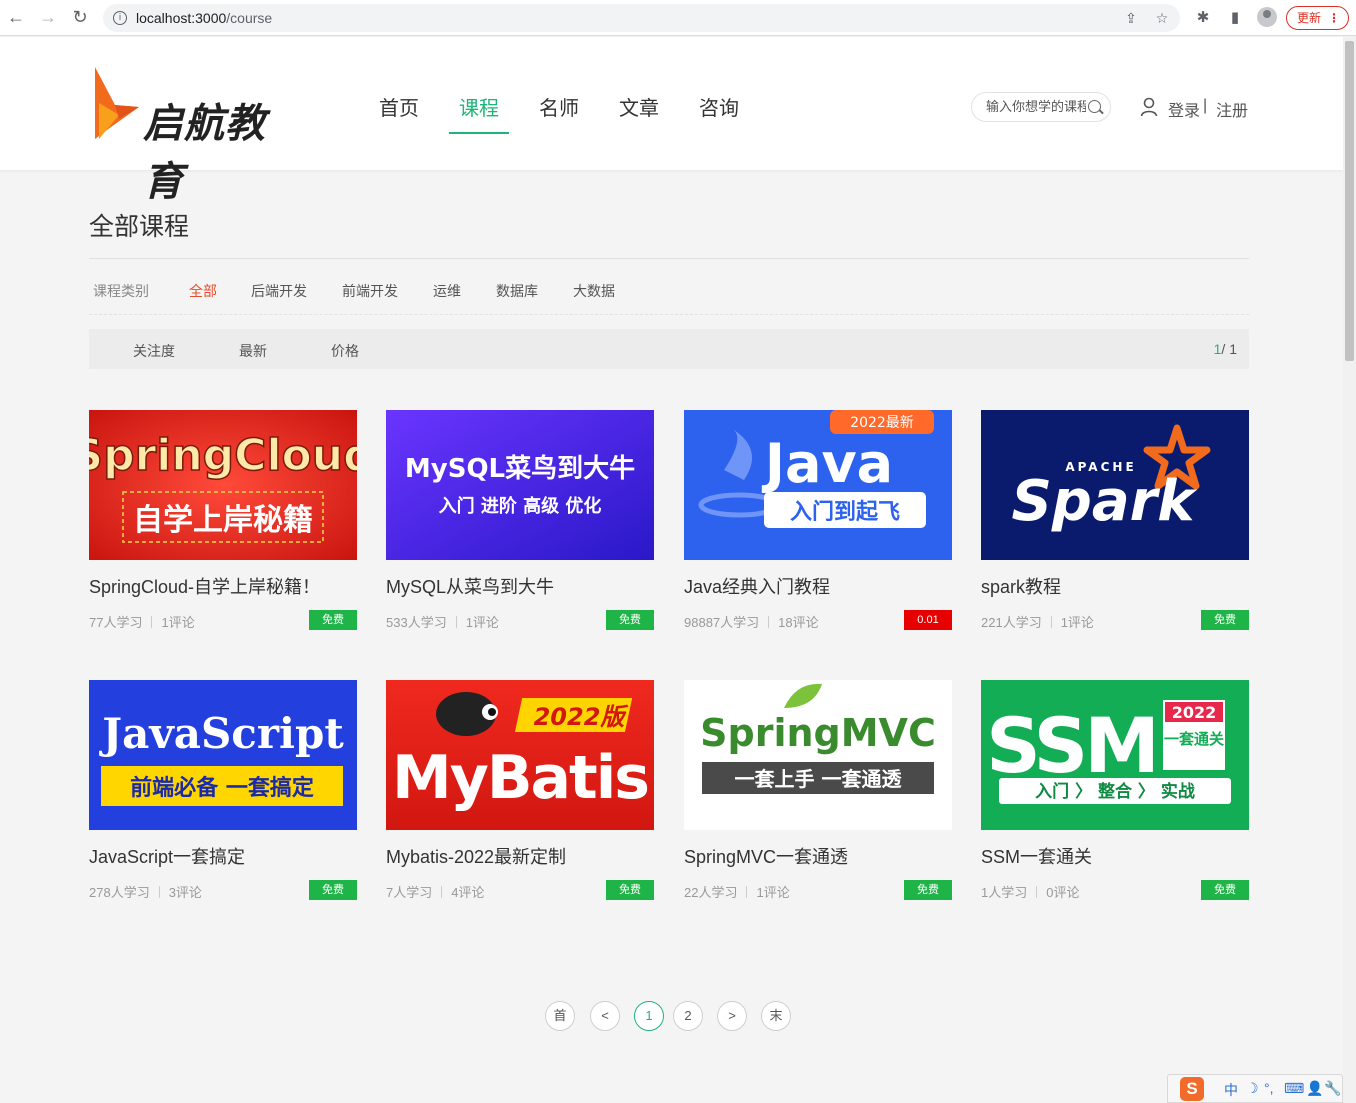 This screenshot has height=1103, width=1356. What do you see at coordinates (641, 18) in the screenshot?
I see `address-bar: i localhost:3000/course ⇪ ☆` at bounding box center [641, 18].